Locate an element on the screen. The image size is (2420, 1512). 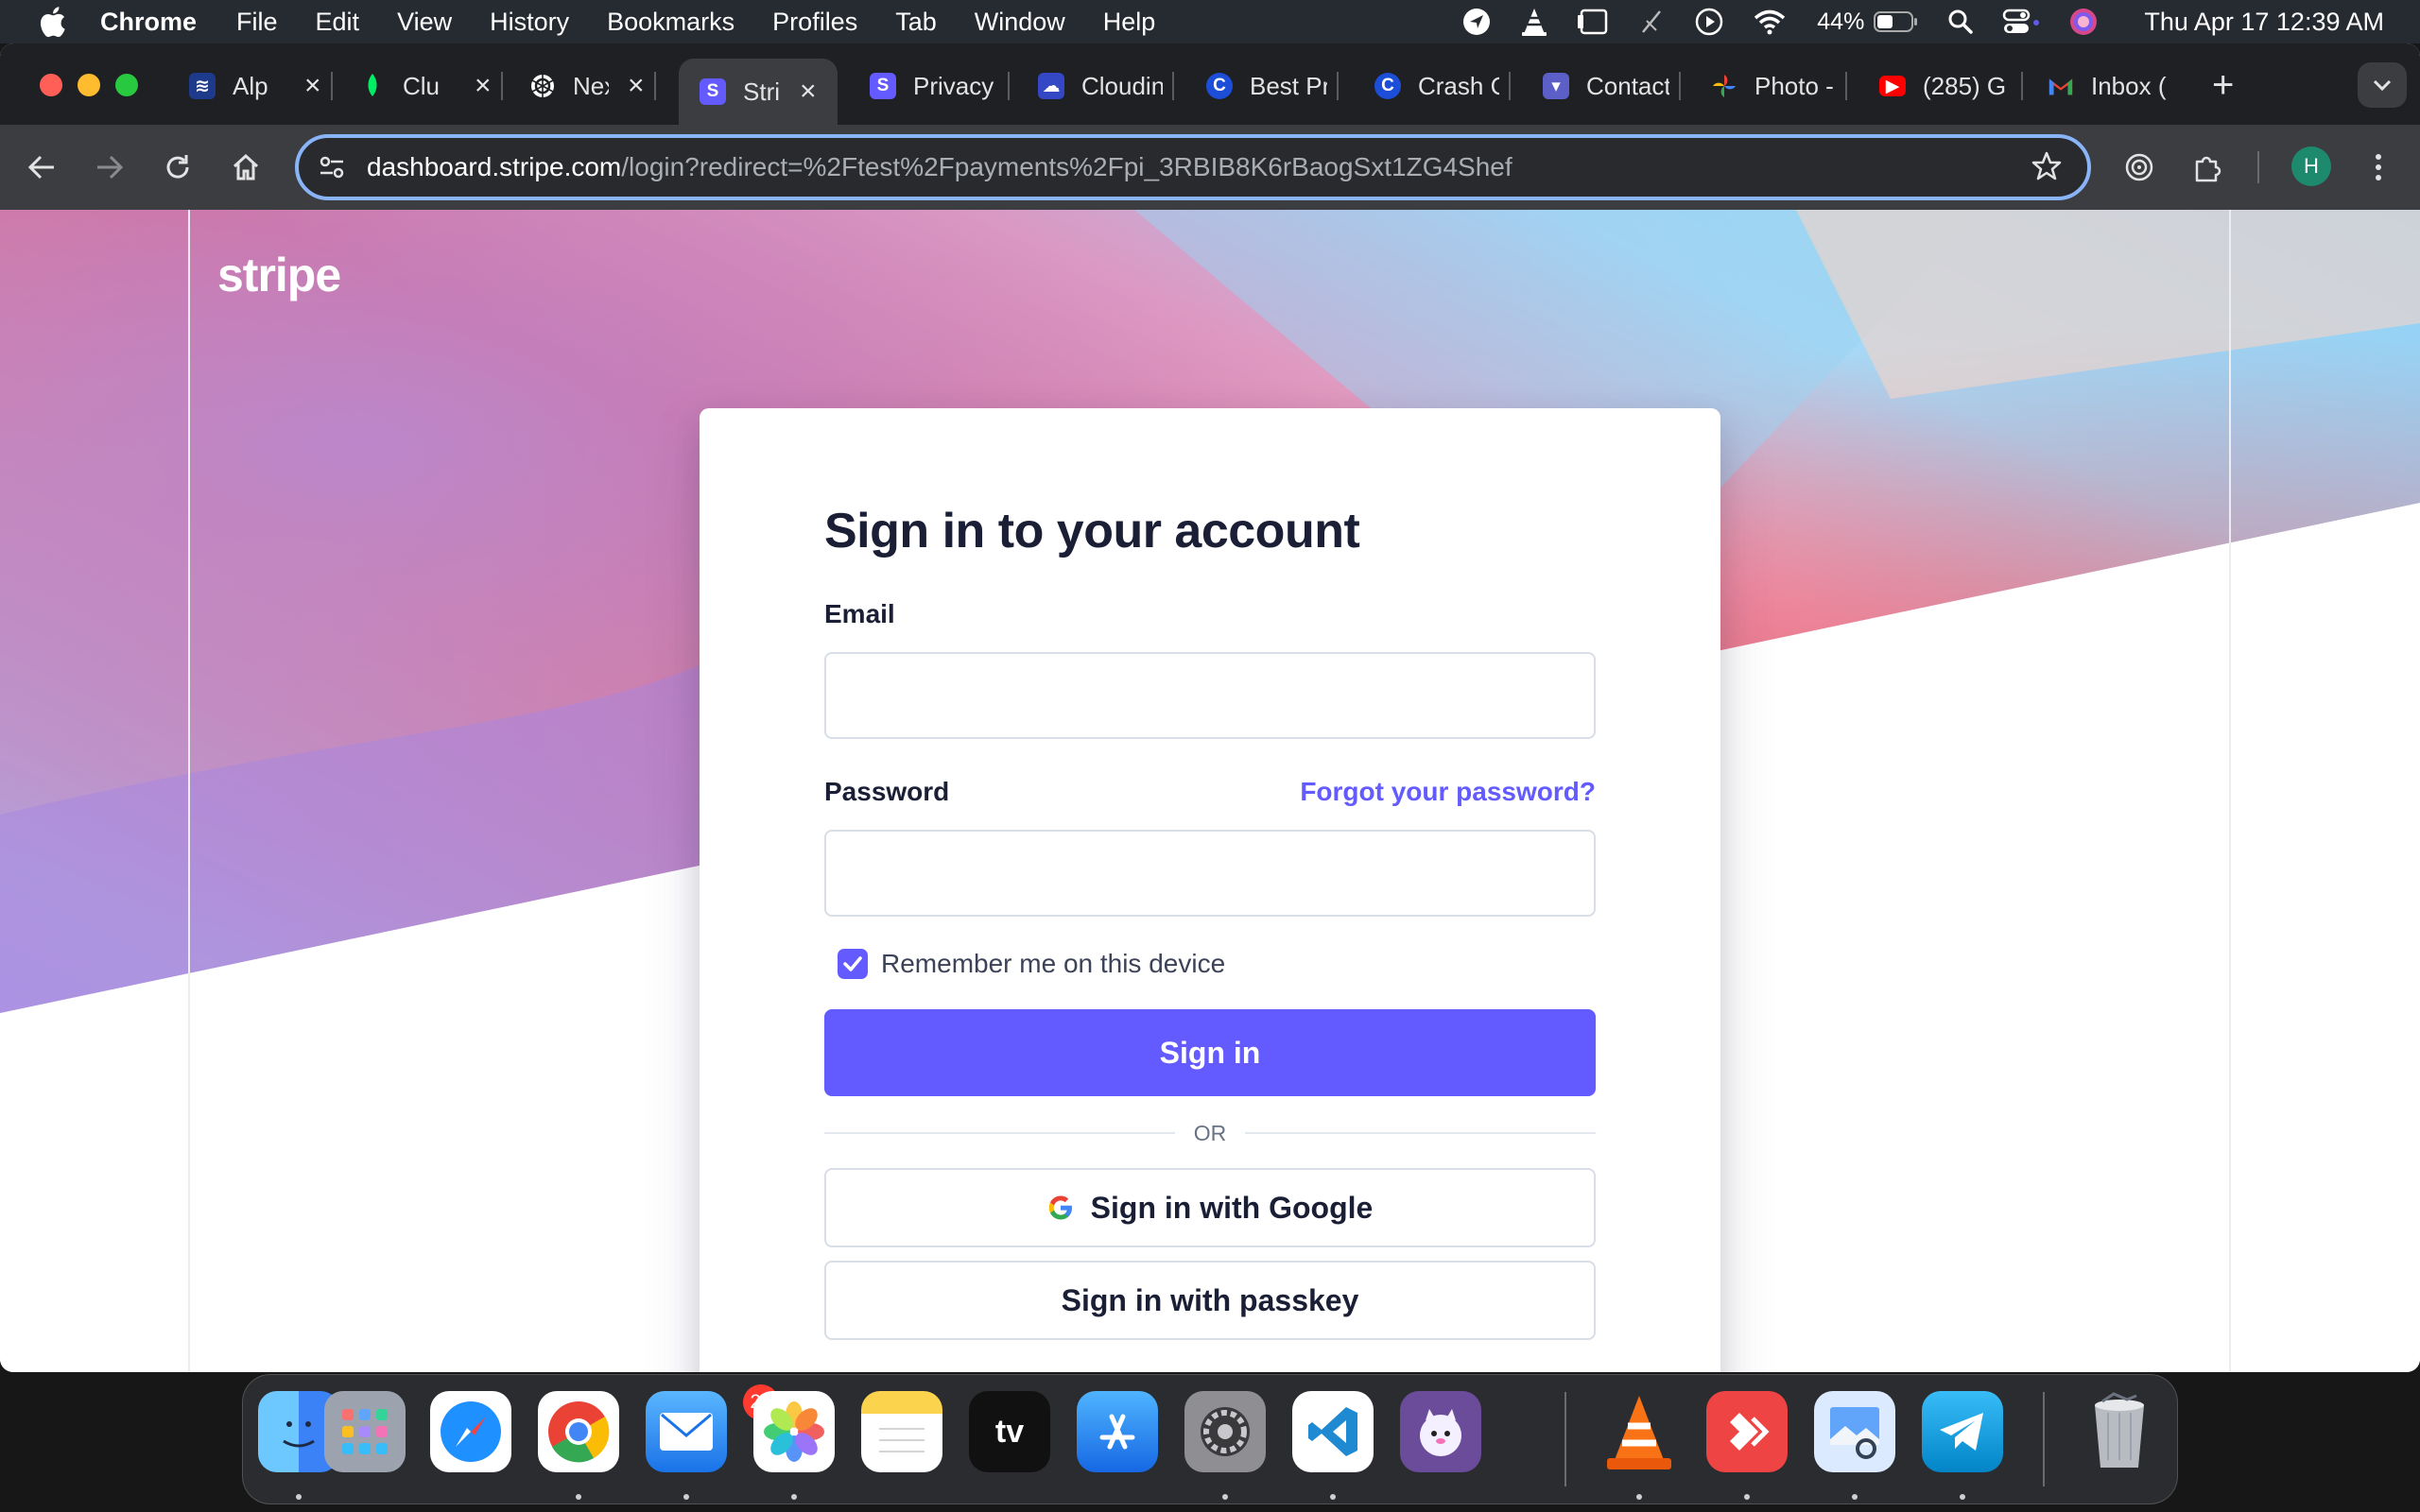
stripe-logo: stripe is located at coordinates (279, 275).